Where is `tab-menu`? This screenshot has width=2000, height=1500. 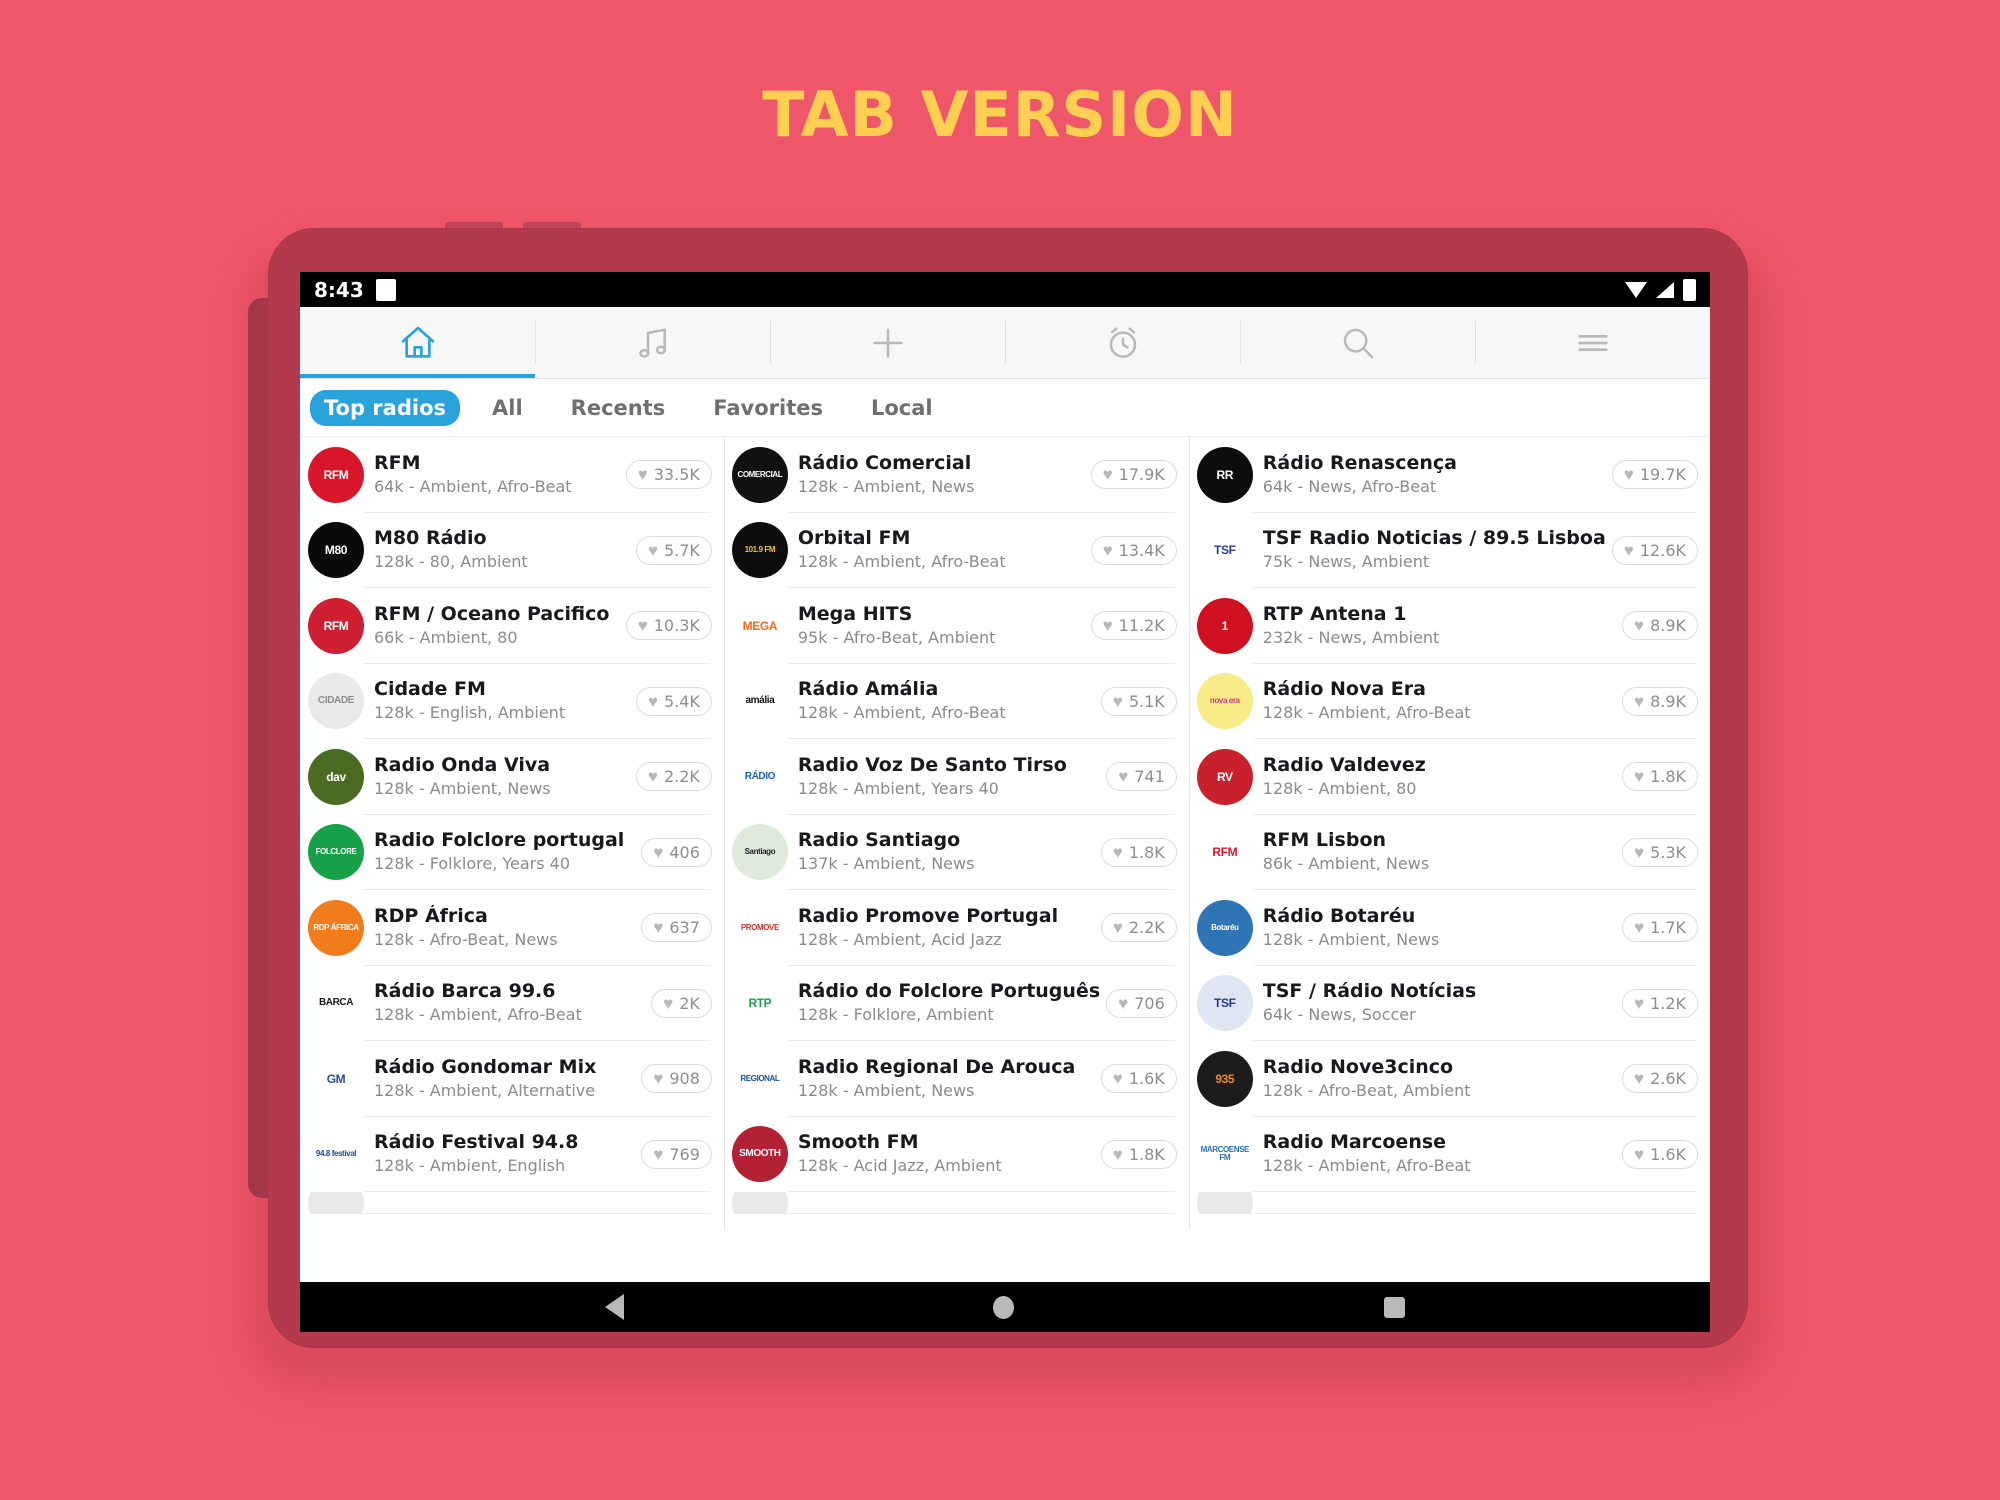
tab-menu is located at coordinates (1592, 342).